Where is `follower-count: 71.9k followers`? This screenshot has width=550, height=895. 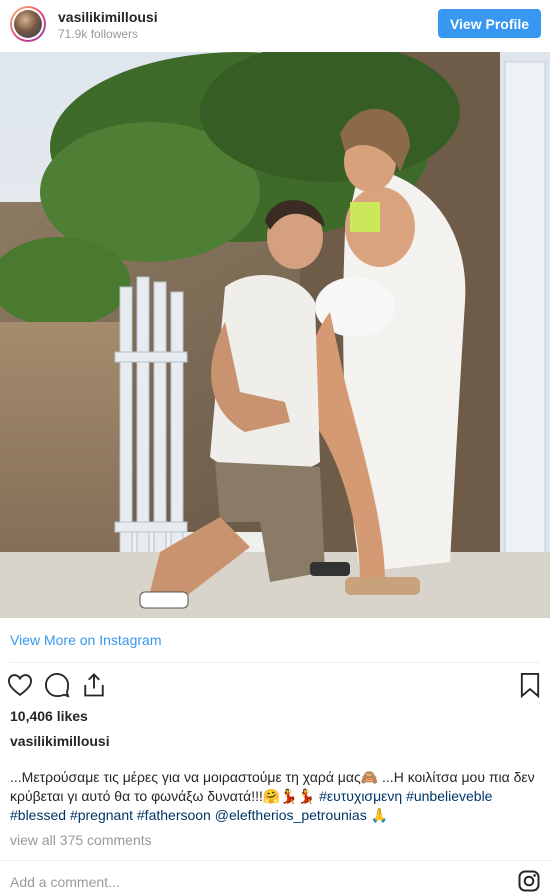 follower-count: 71.9k followers is located at coordinates (98, 34).